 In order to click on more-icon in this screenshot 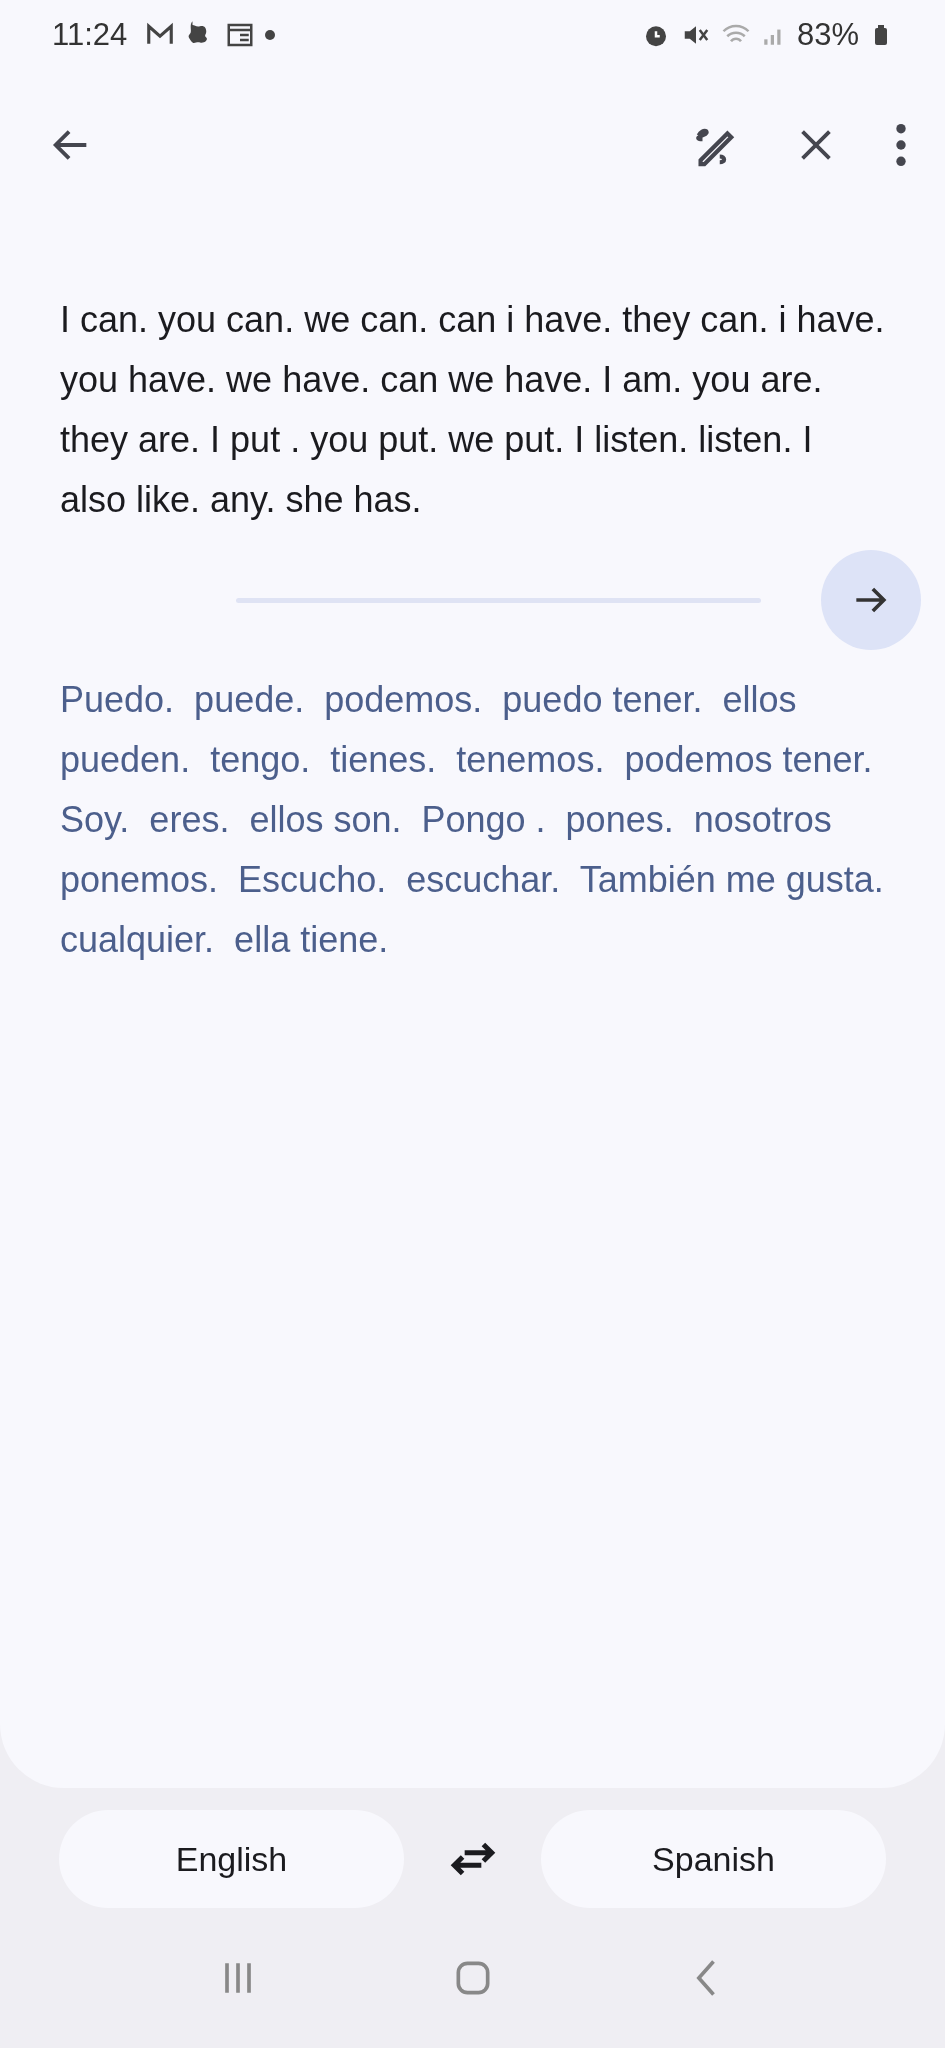, I will do `click(901, 145)`.